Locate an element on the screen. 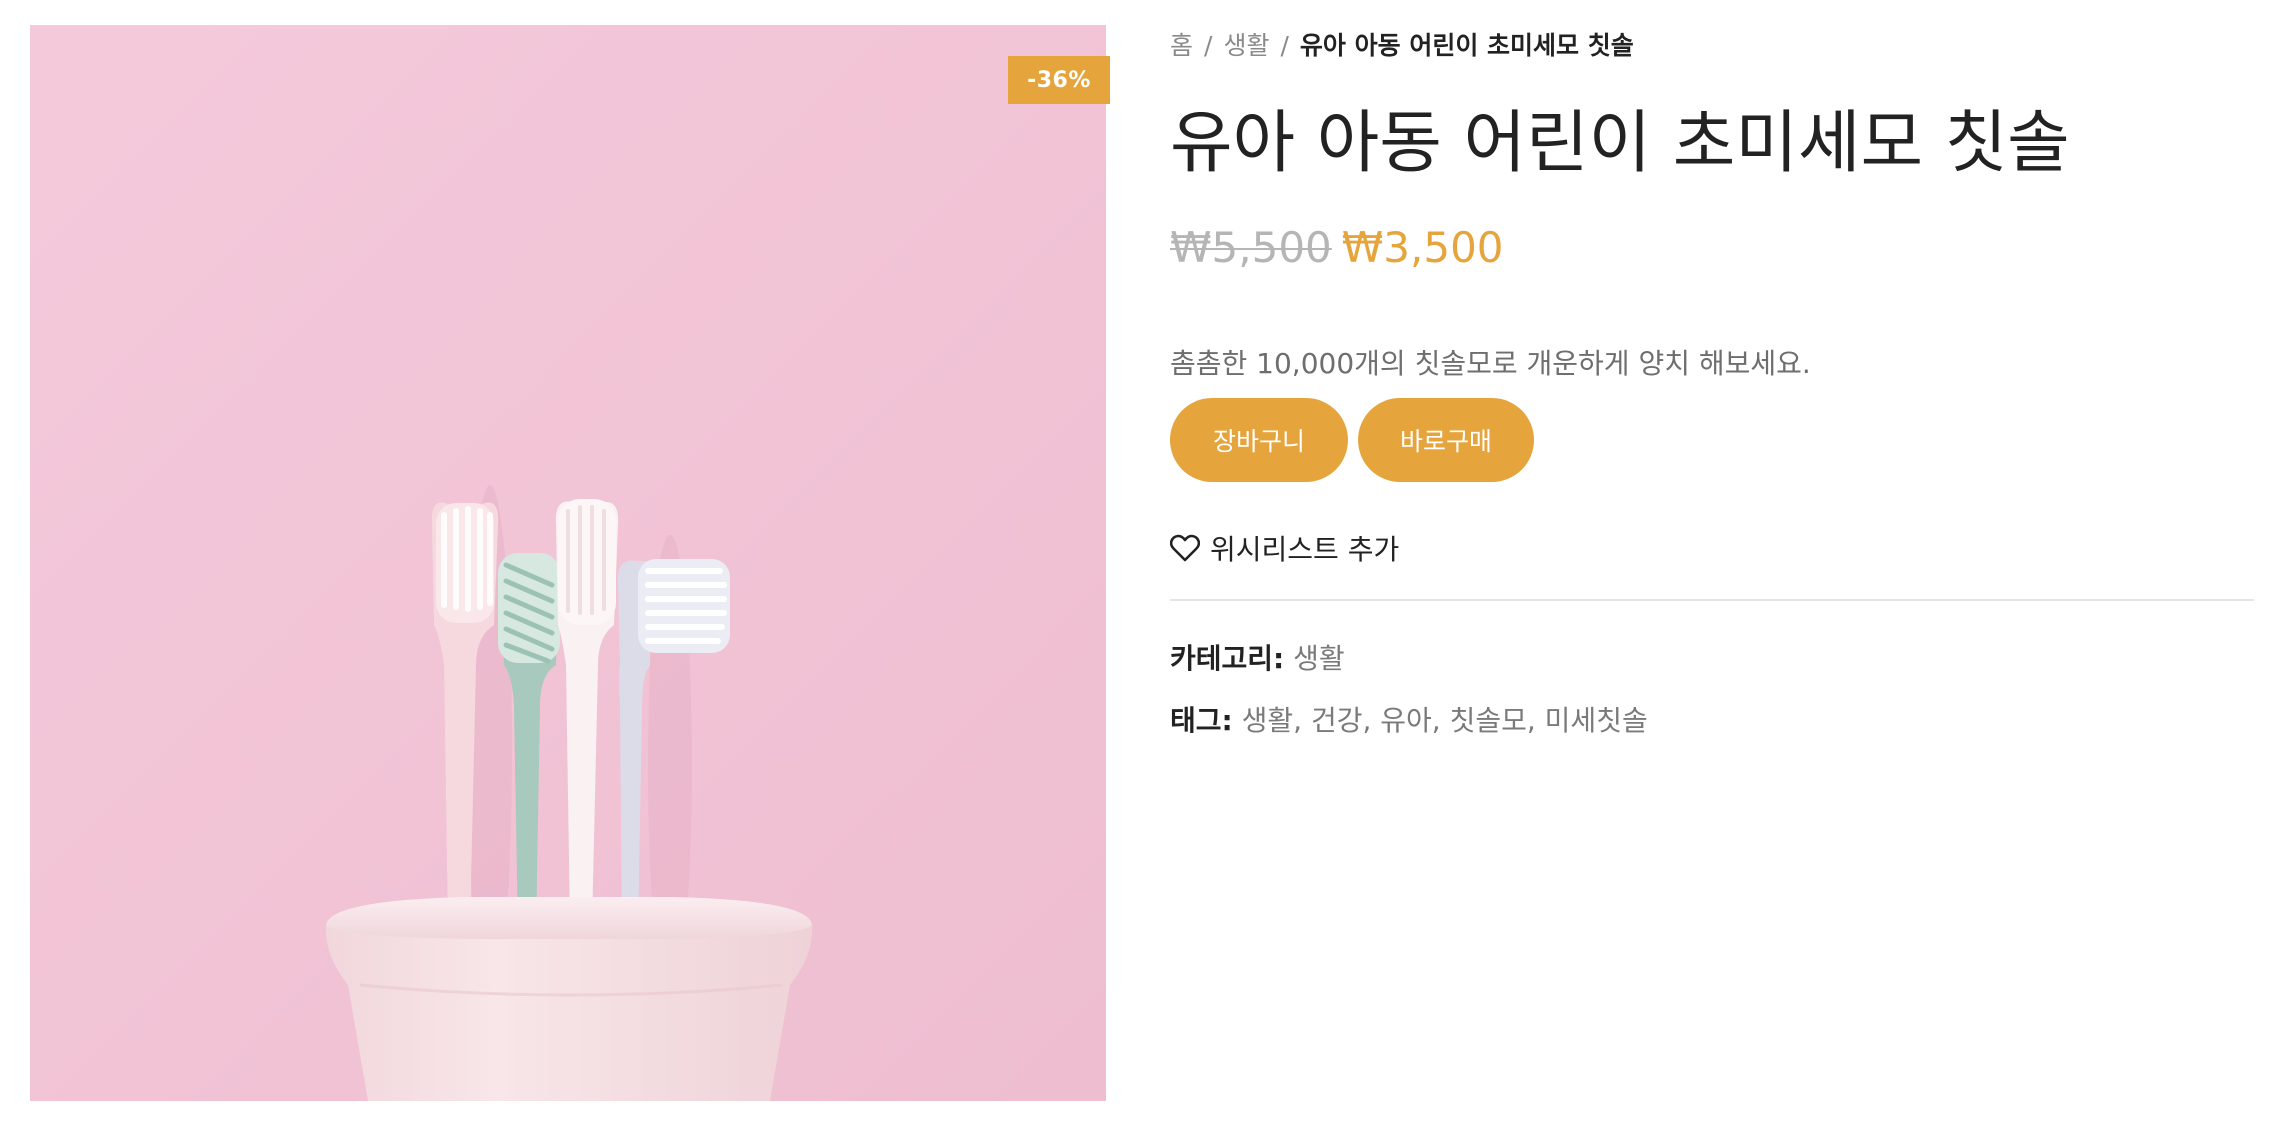 The height and width of the screenshot is (1124, 2276). purchase-actions: 장바구니 바로구매 is located at coordinates (1352, 440).